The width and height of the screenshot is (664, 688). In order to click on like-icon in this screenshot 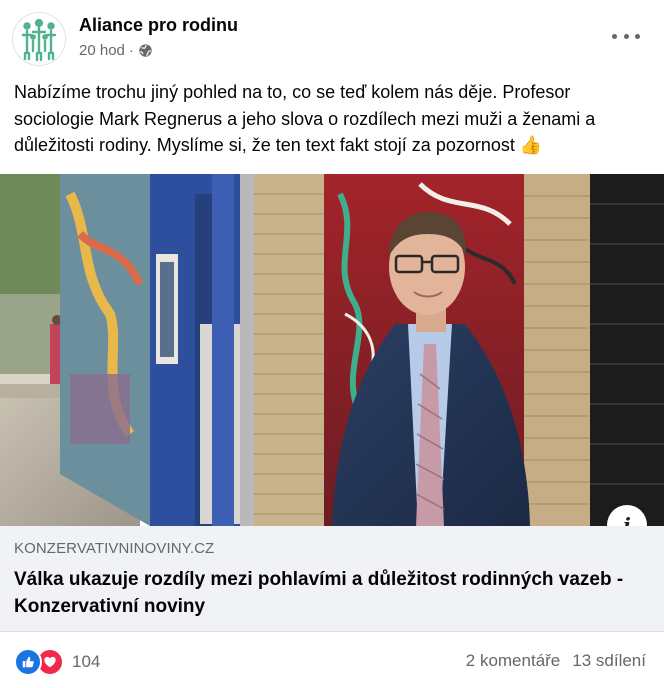, I will do `click(28, 662)`.